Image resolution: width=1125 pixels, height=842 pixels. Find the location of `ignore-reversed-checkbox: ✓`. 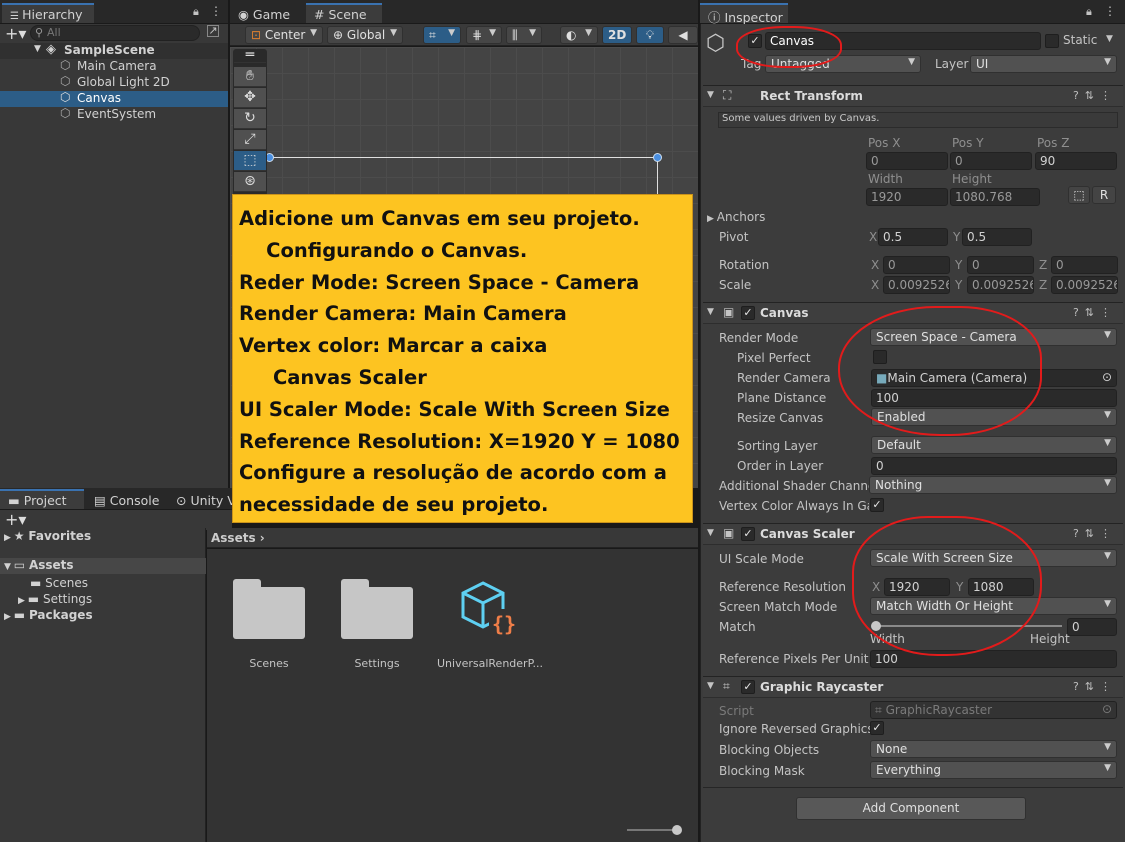

ignore-reversed-checkbox: ✓ is located at coordinates (877, 728).